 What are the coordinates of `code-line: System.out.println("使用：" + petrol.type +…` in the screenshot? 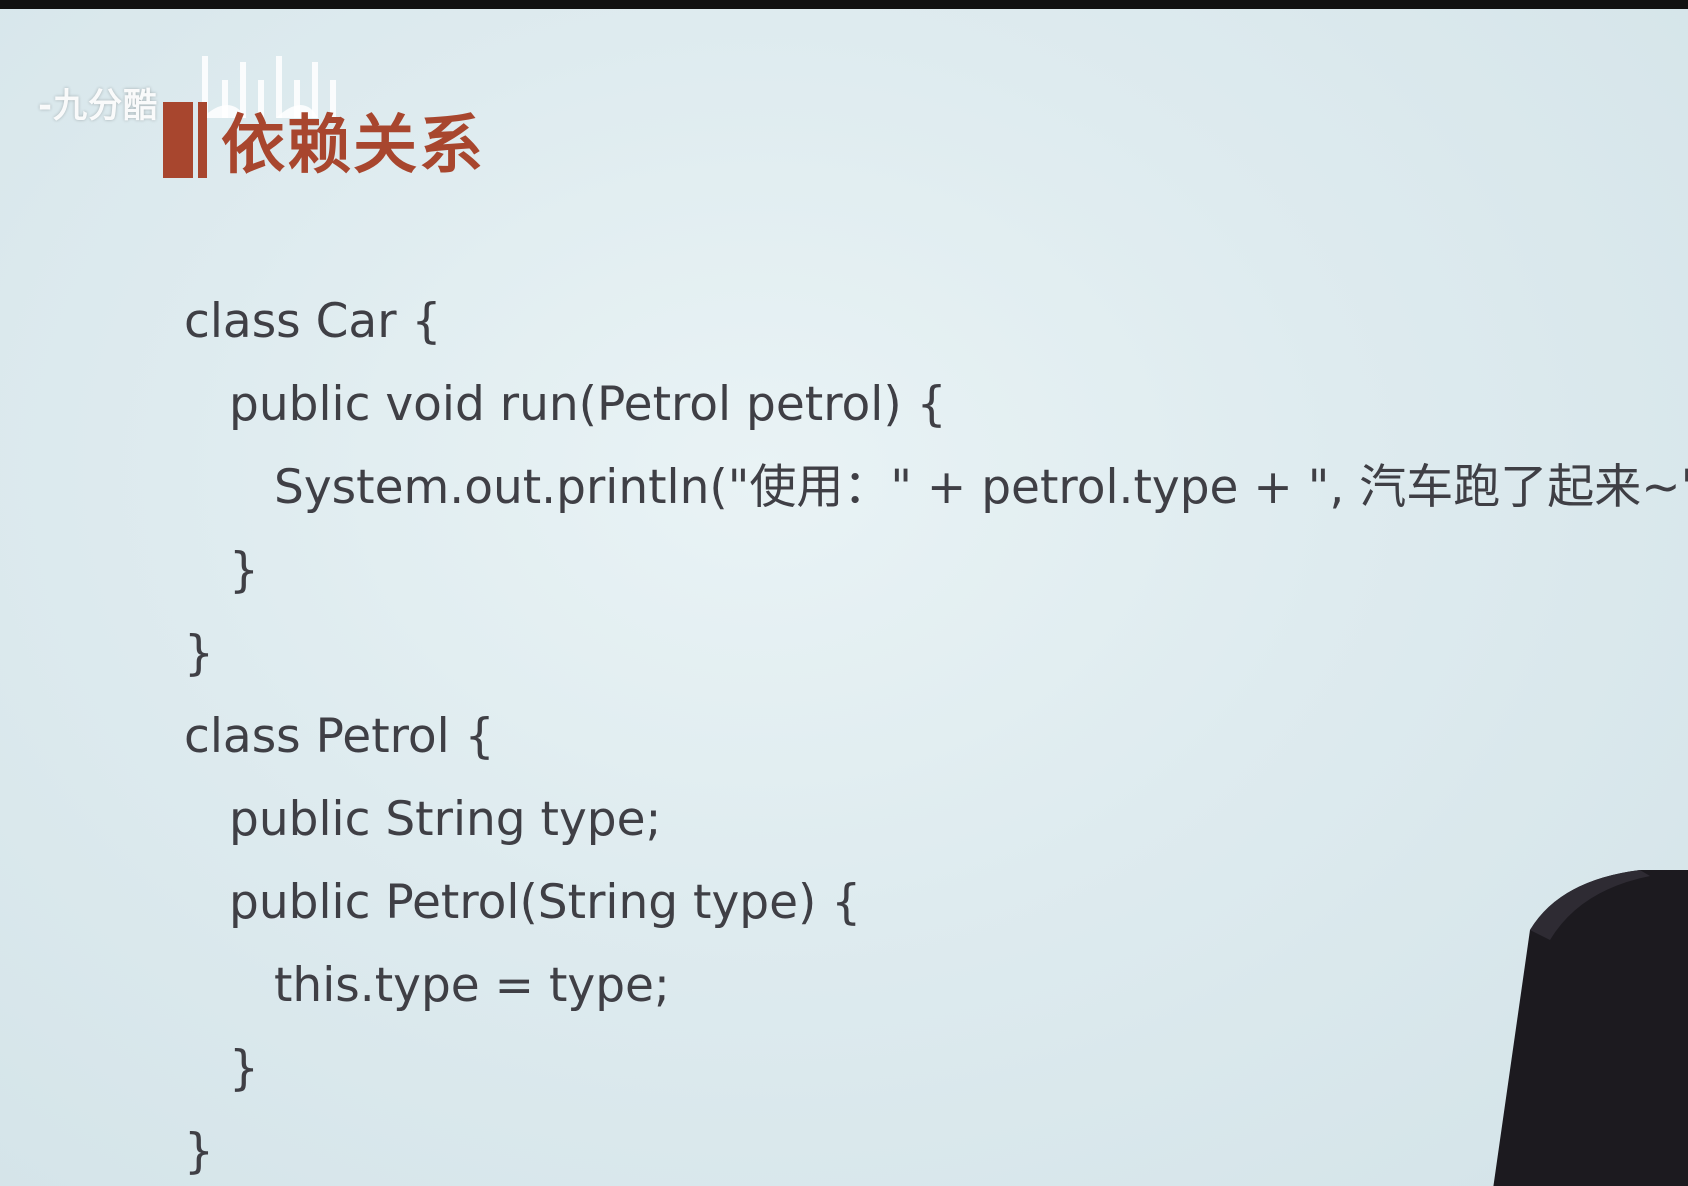 It's located at (981, 487).